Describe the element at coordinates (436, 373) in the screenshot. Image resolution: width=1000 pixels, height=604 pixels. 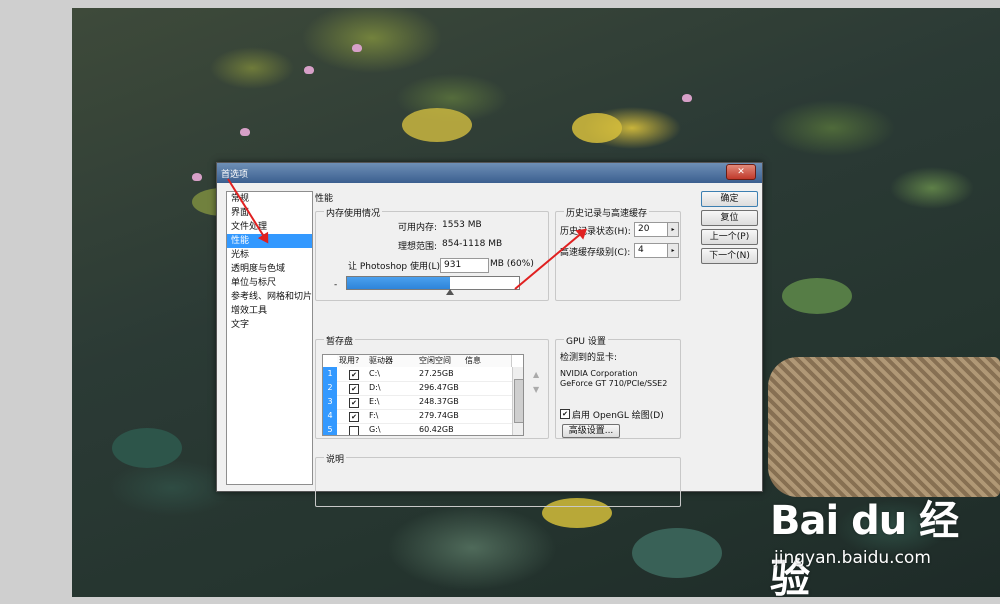
I see `free-space-cell: 27.25GB` at that location.